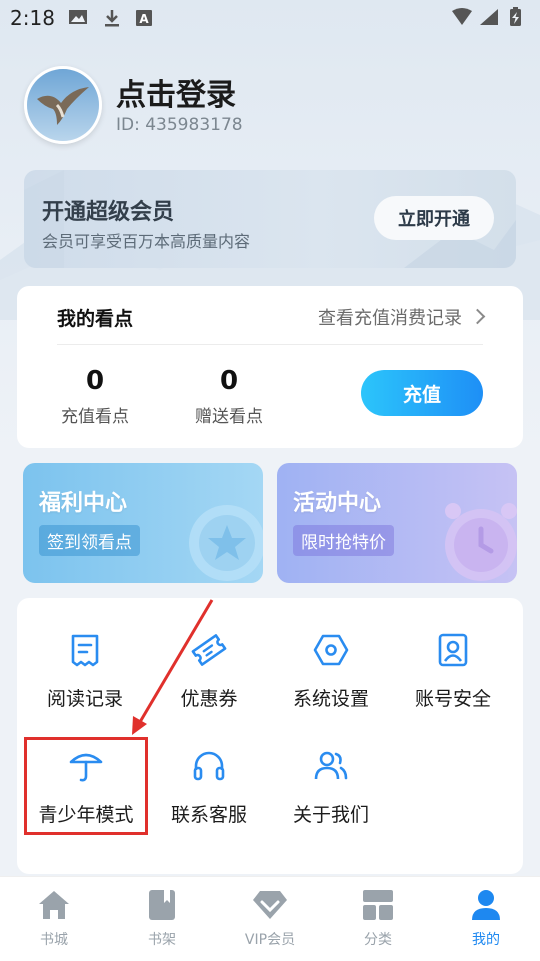 The width and height of the screenshot is (540, 961). What do you see at coordinates (84, 699) in the screenshot?
I see `reading-history-label: 阅读记录` at bounding box center [84, 699].